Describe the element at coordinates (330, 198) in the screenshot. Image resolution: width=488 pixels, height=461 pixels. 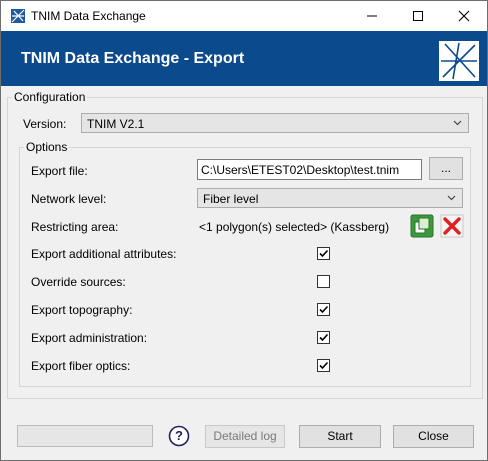
I see `network-level-select: Fiber level` at that location.